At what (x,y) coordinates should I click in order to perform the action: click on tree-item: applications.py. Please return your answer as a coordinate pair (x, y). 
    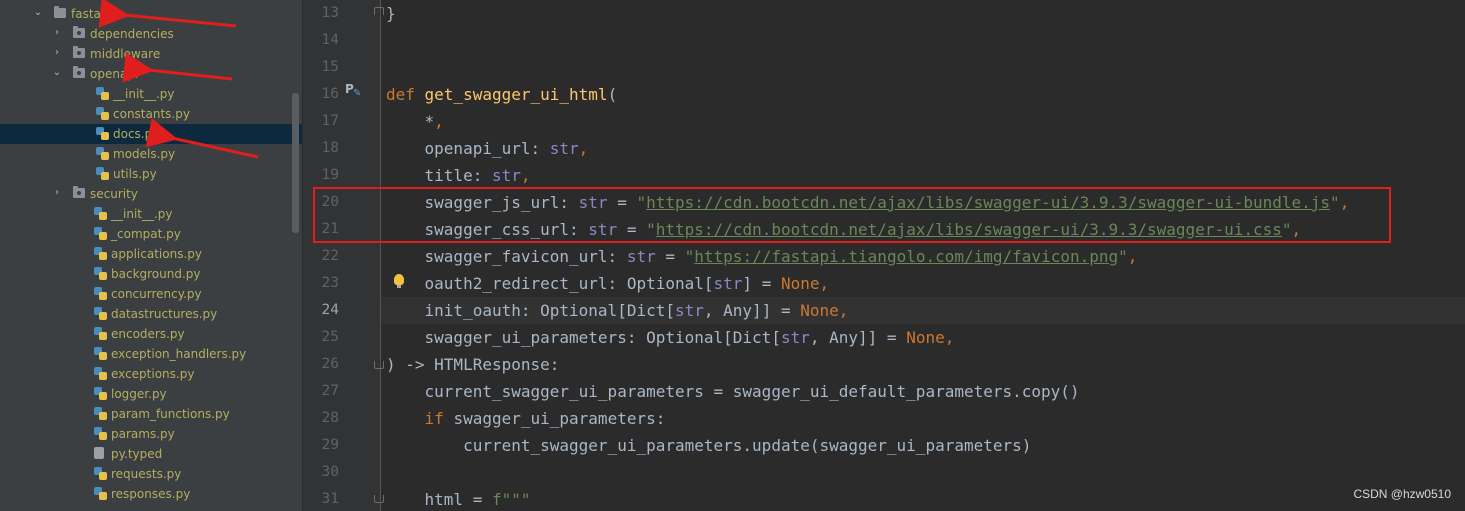
    Looking at the image, I should click on (151, 254).